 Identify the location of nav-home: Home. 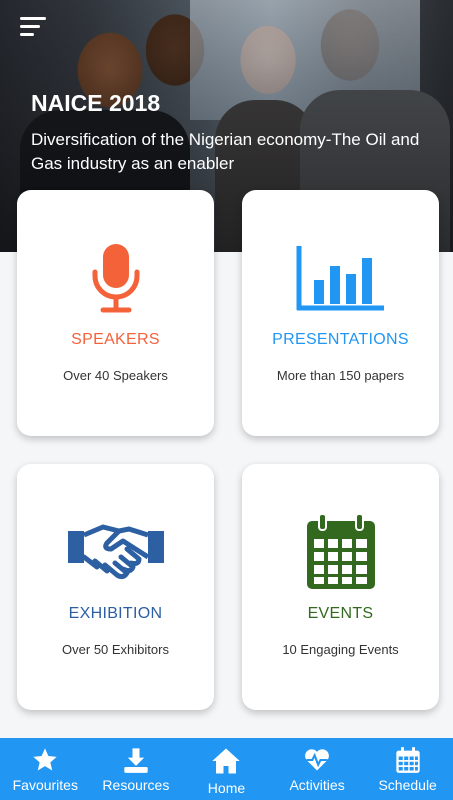
(226, 769).